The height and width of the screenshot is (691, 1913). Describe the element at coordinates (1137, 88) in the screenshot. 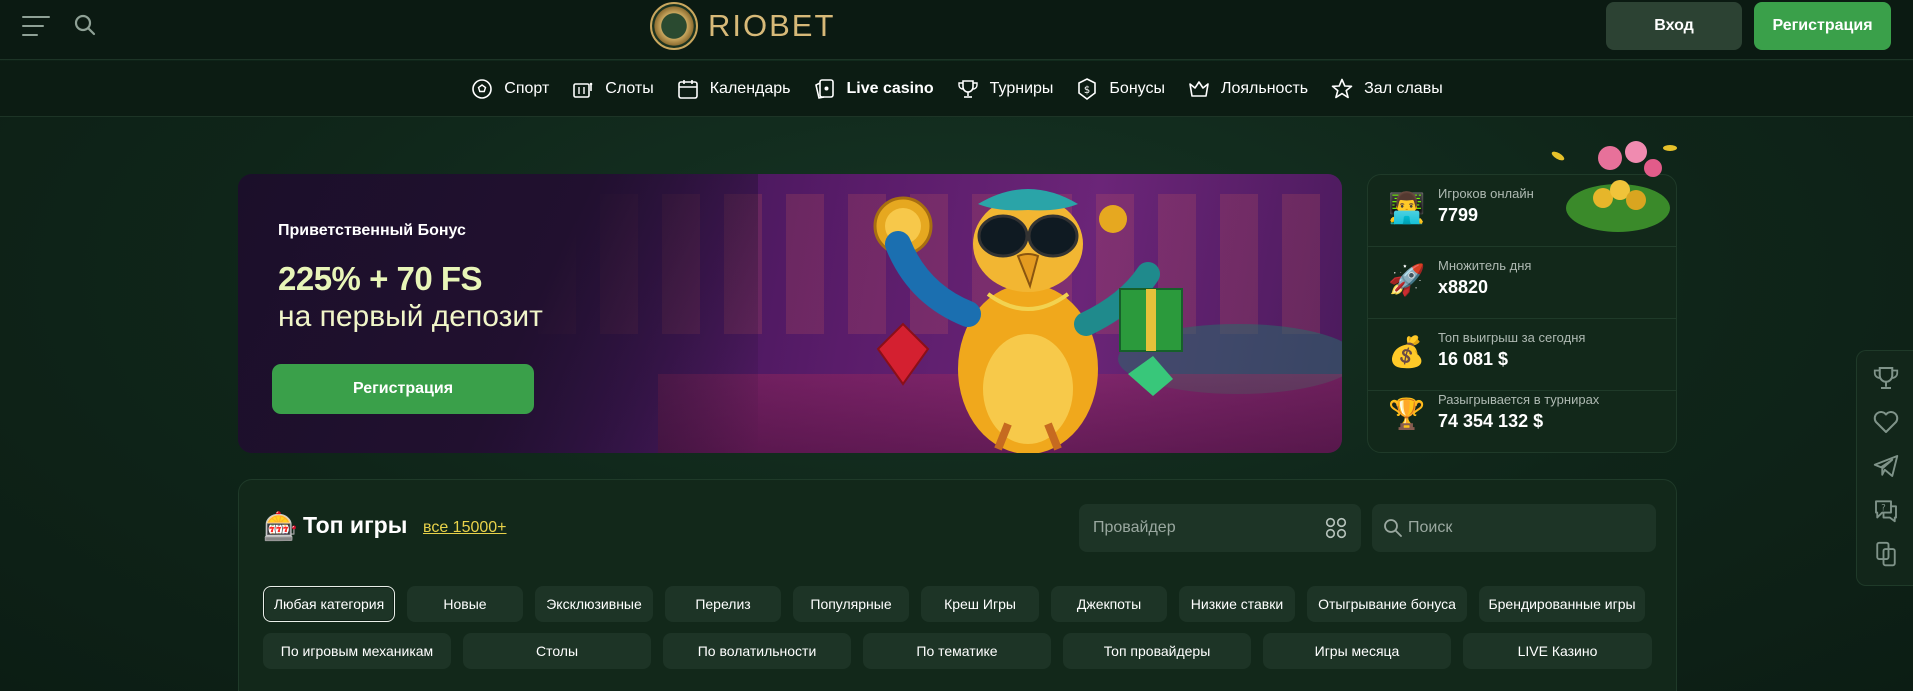

I see `nav-label: Бонусы` at that location.